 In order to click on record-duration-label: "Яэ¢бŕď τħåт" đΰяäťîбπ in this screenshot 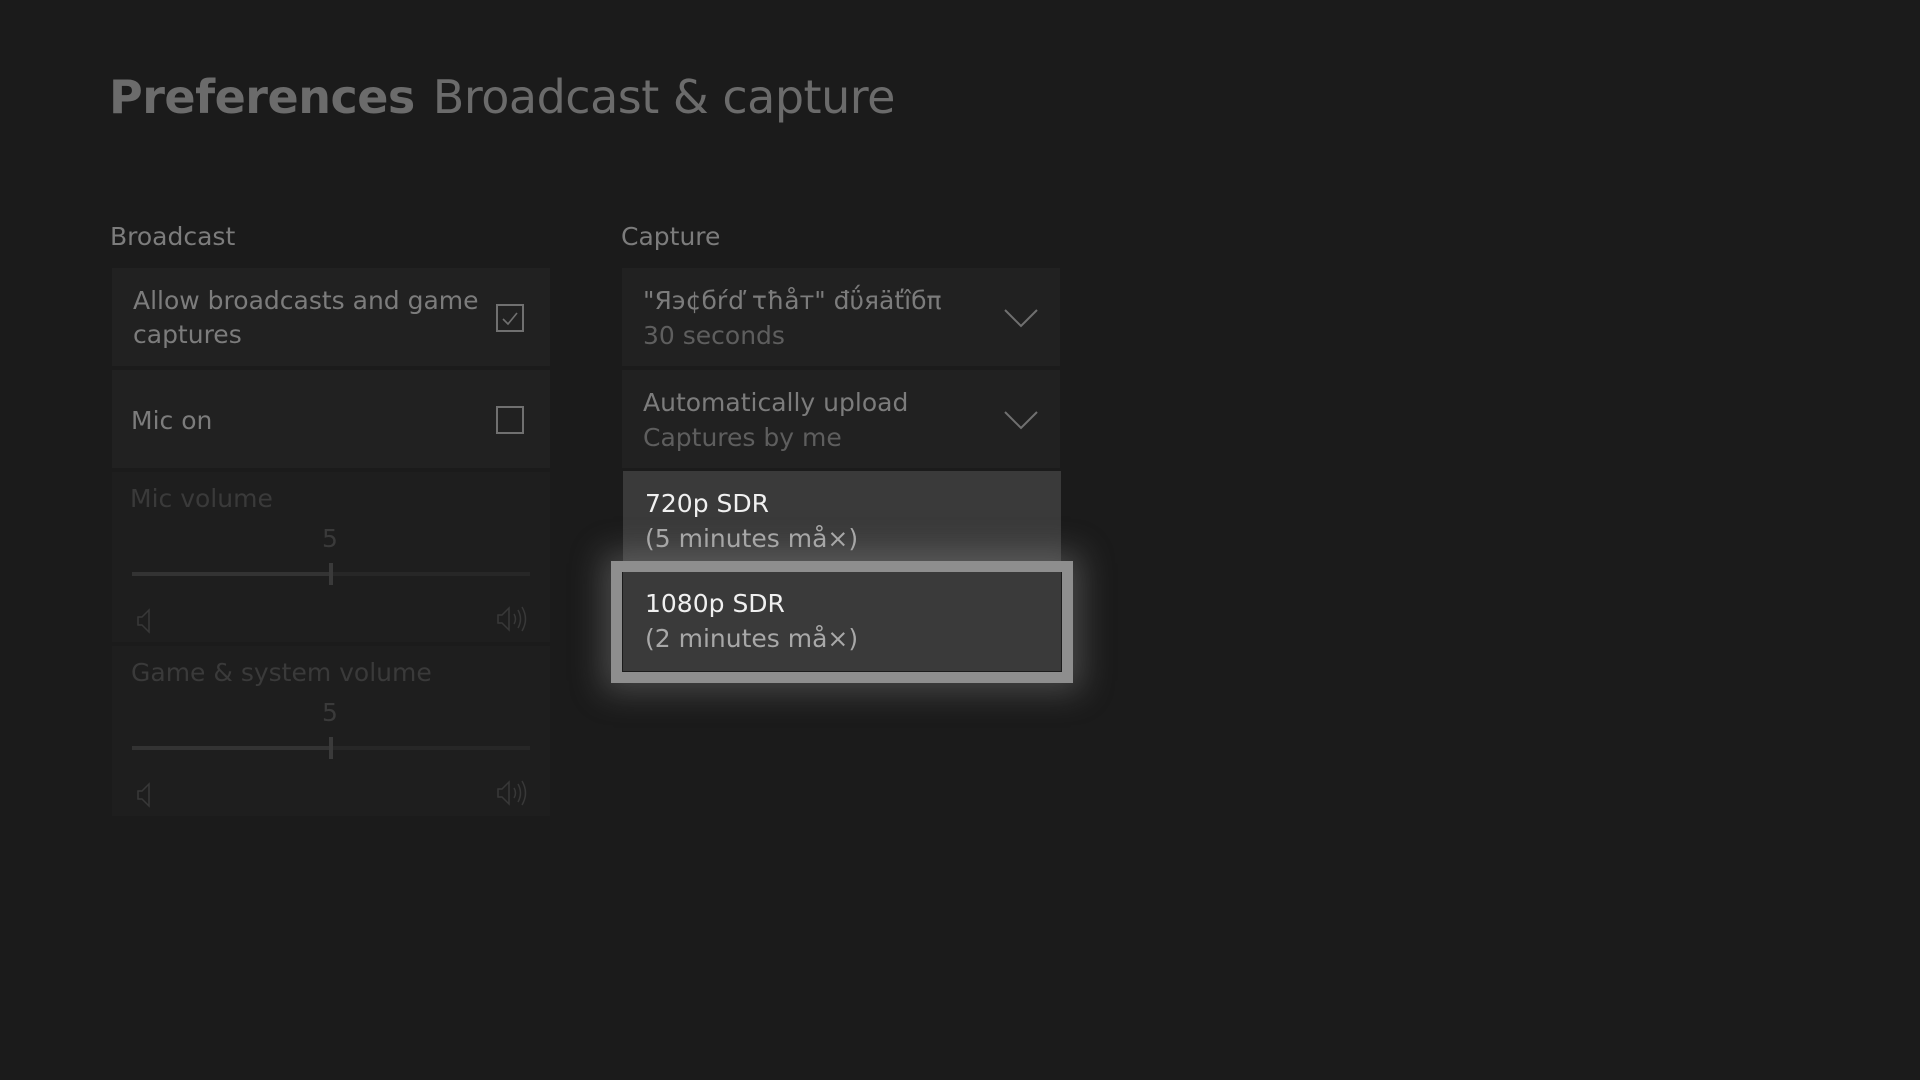, I will do `click(792, 300)`.